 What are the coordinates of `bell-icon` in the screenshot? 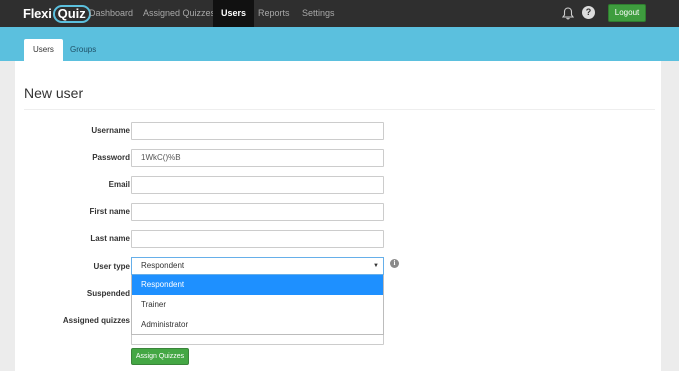 It's located at (568, 13).